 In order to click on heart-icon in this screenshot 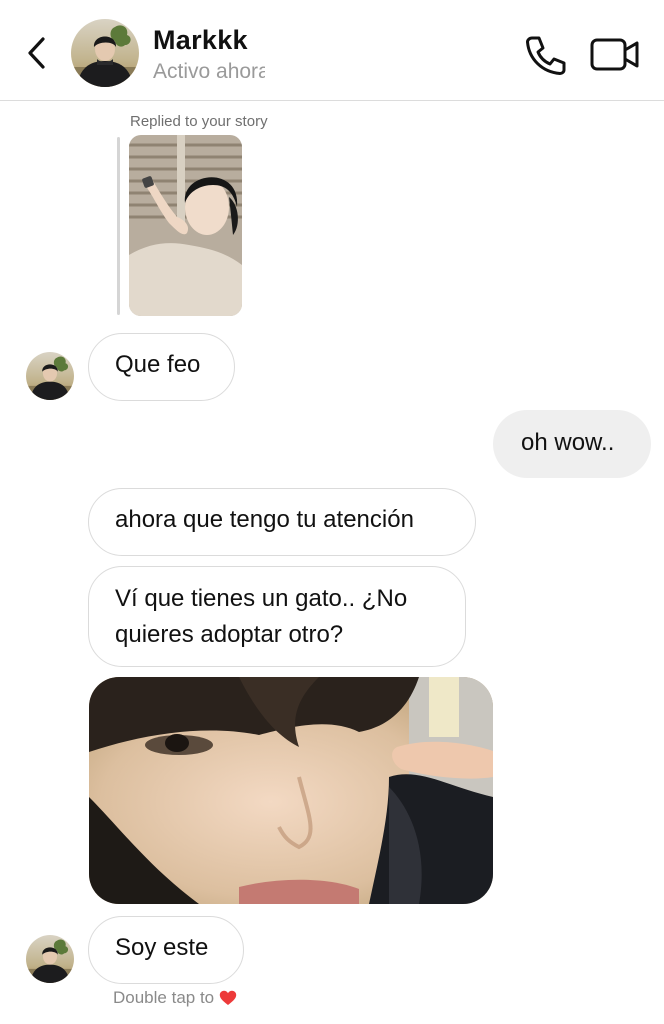, I will do `click(228, 997)`.